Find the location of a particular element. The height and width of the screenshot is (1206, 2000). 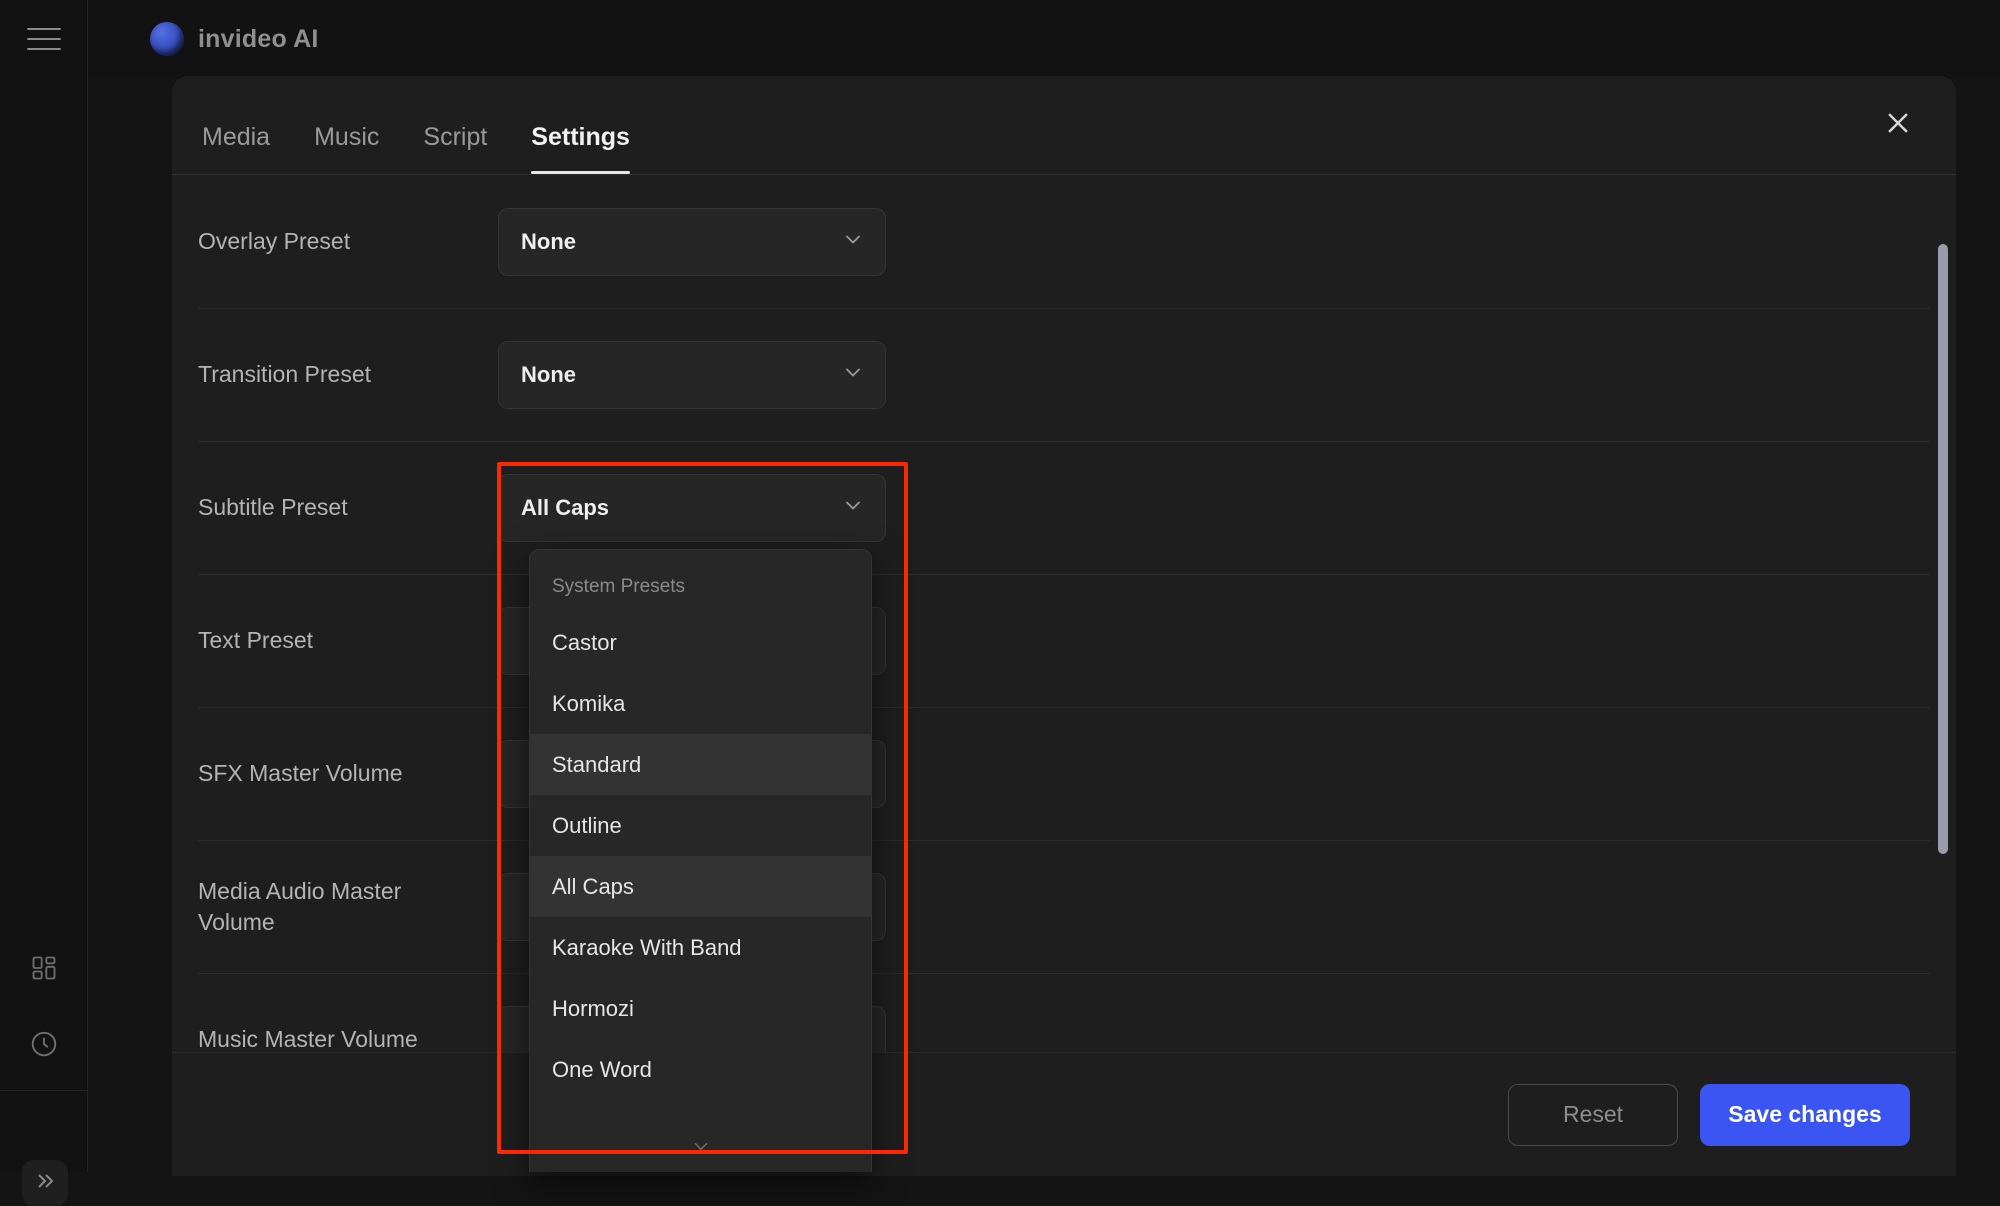

row-label: Subtitle Preset is located at coordinates (273, 507).